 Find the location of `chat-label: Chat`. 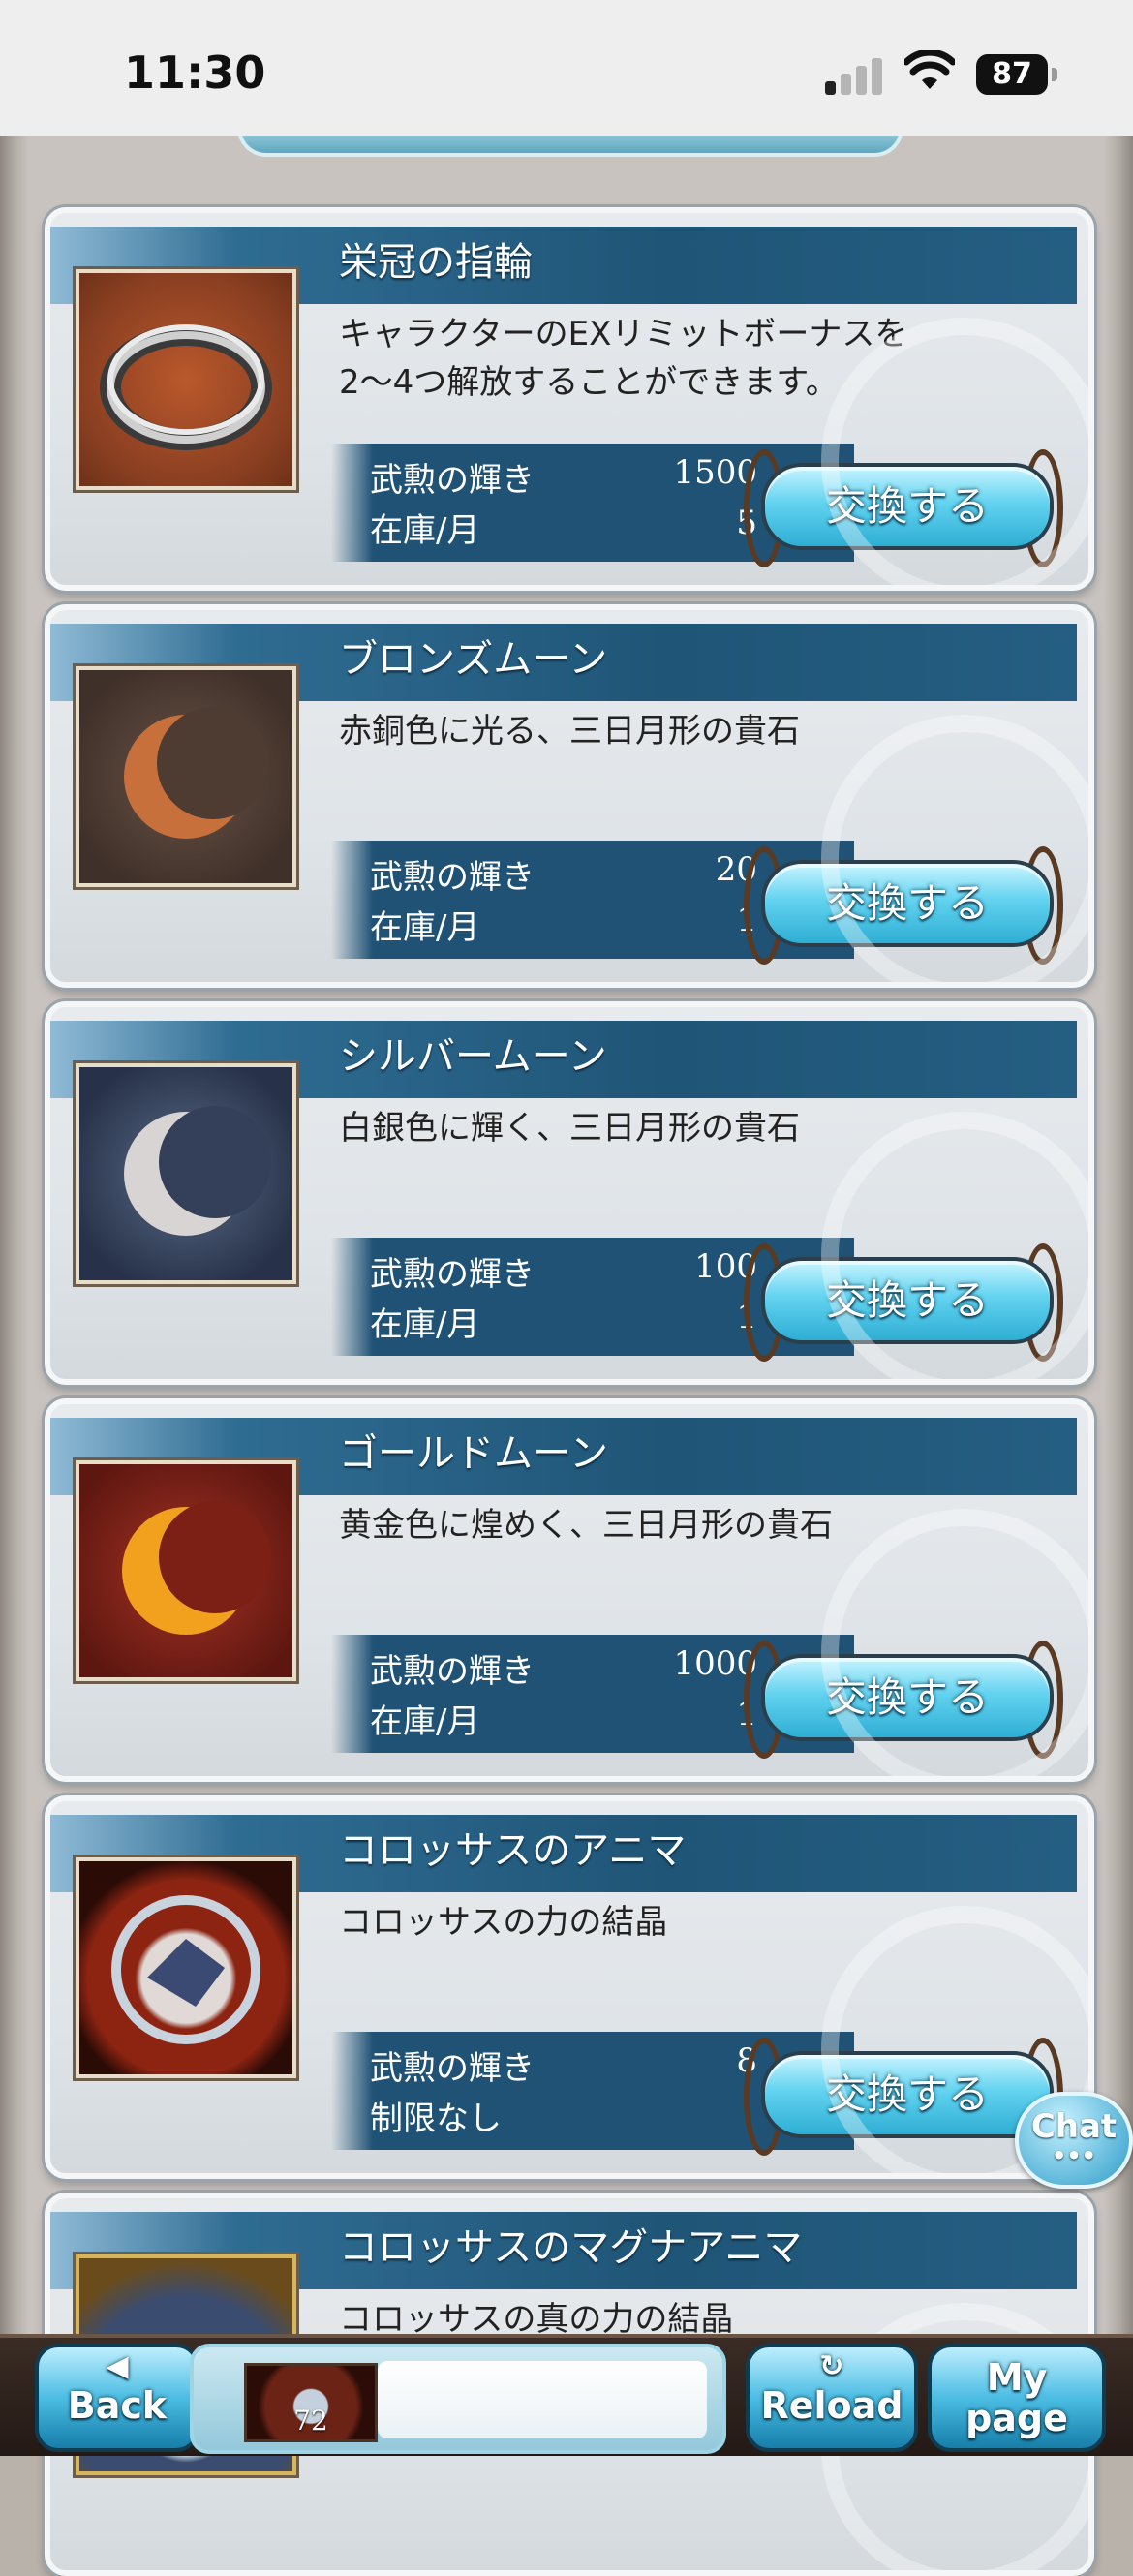

chat-label: Chat is located at coordinates (1074, 2126).